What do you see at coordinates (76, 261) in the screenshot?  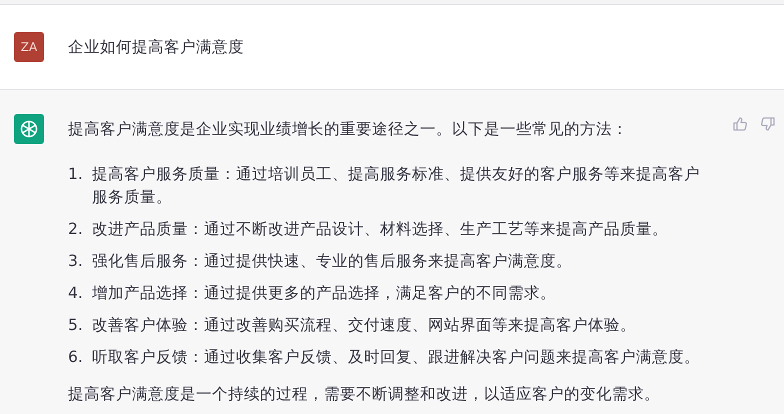 I see `list-number: 3.` at bounding box center [76, 261].